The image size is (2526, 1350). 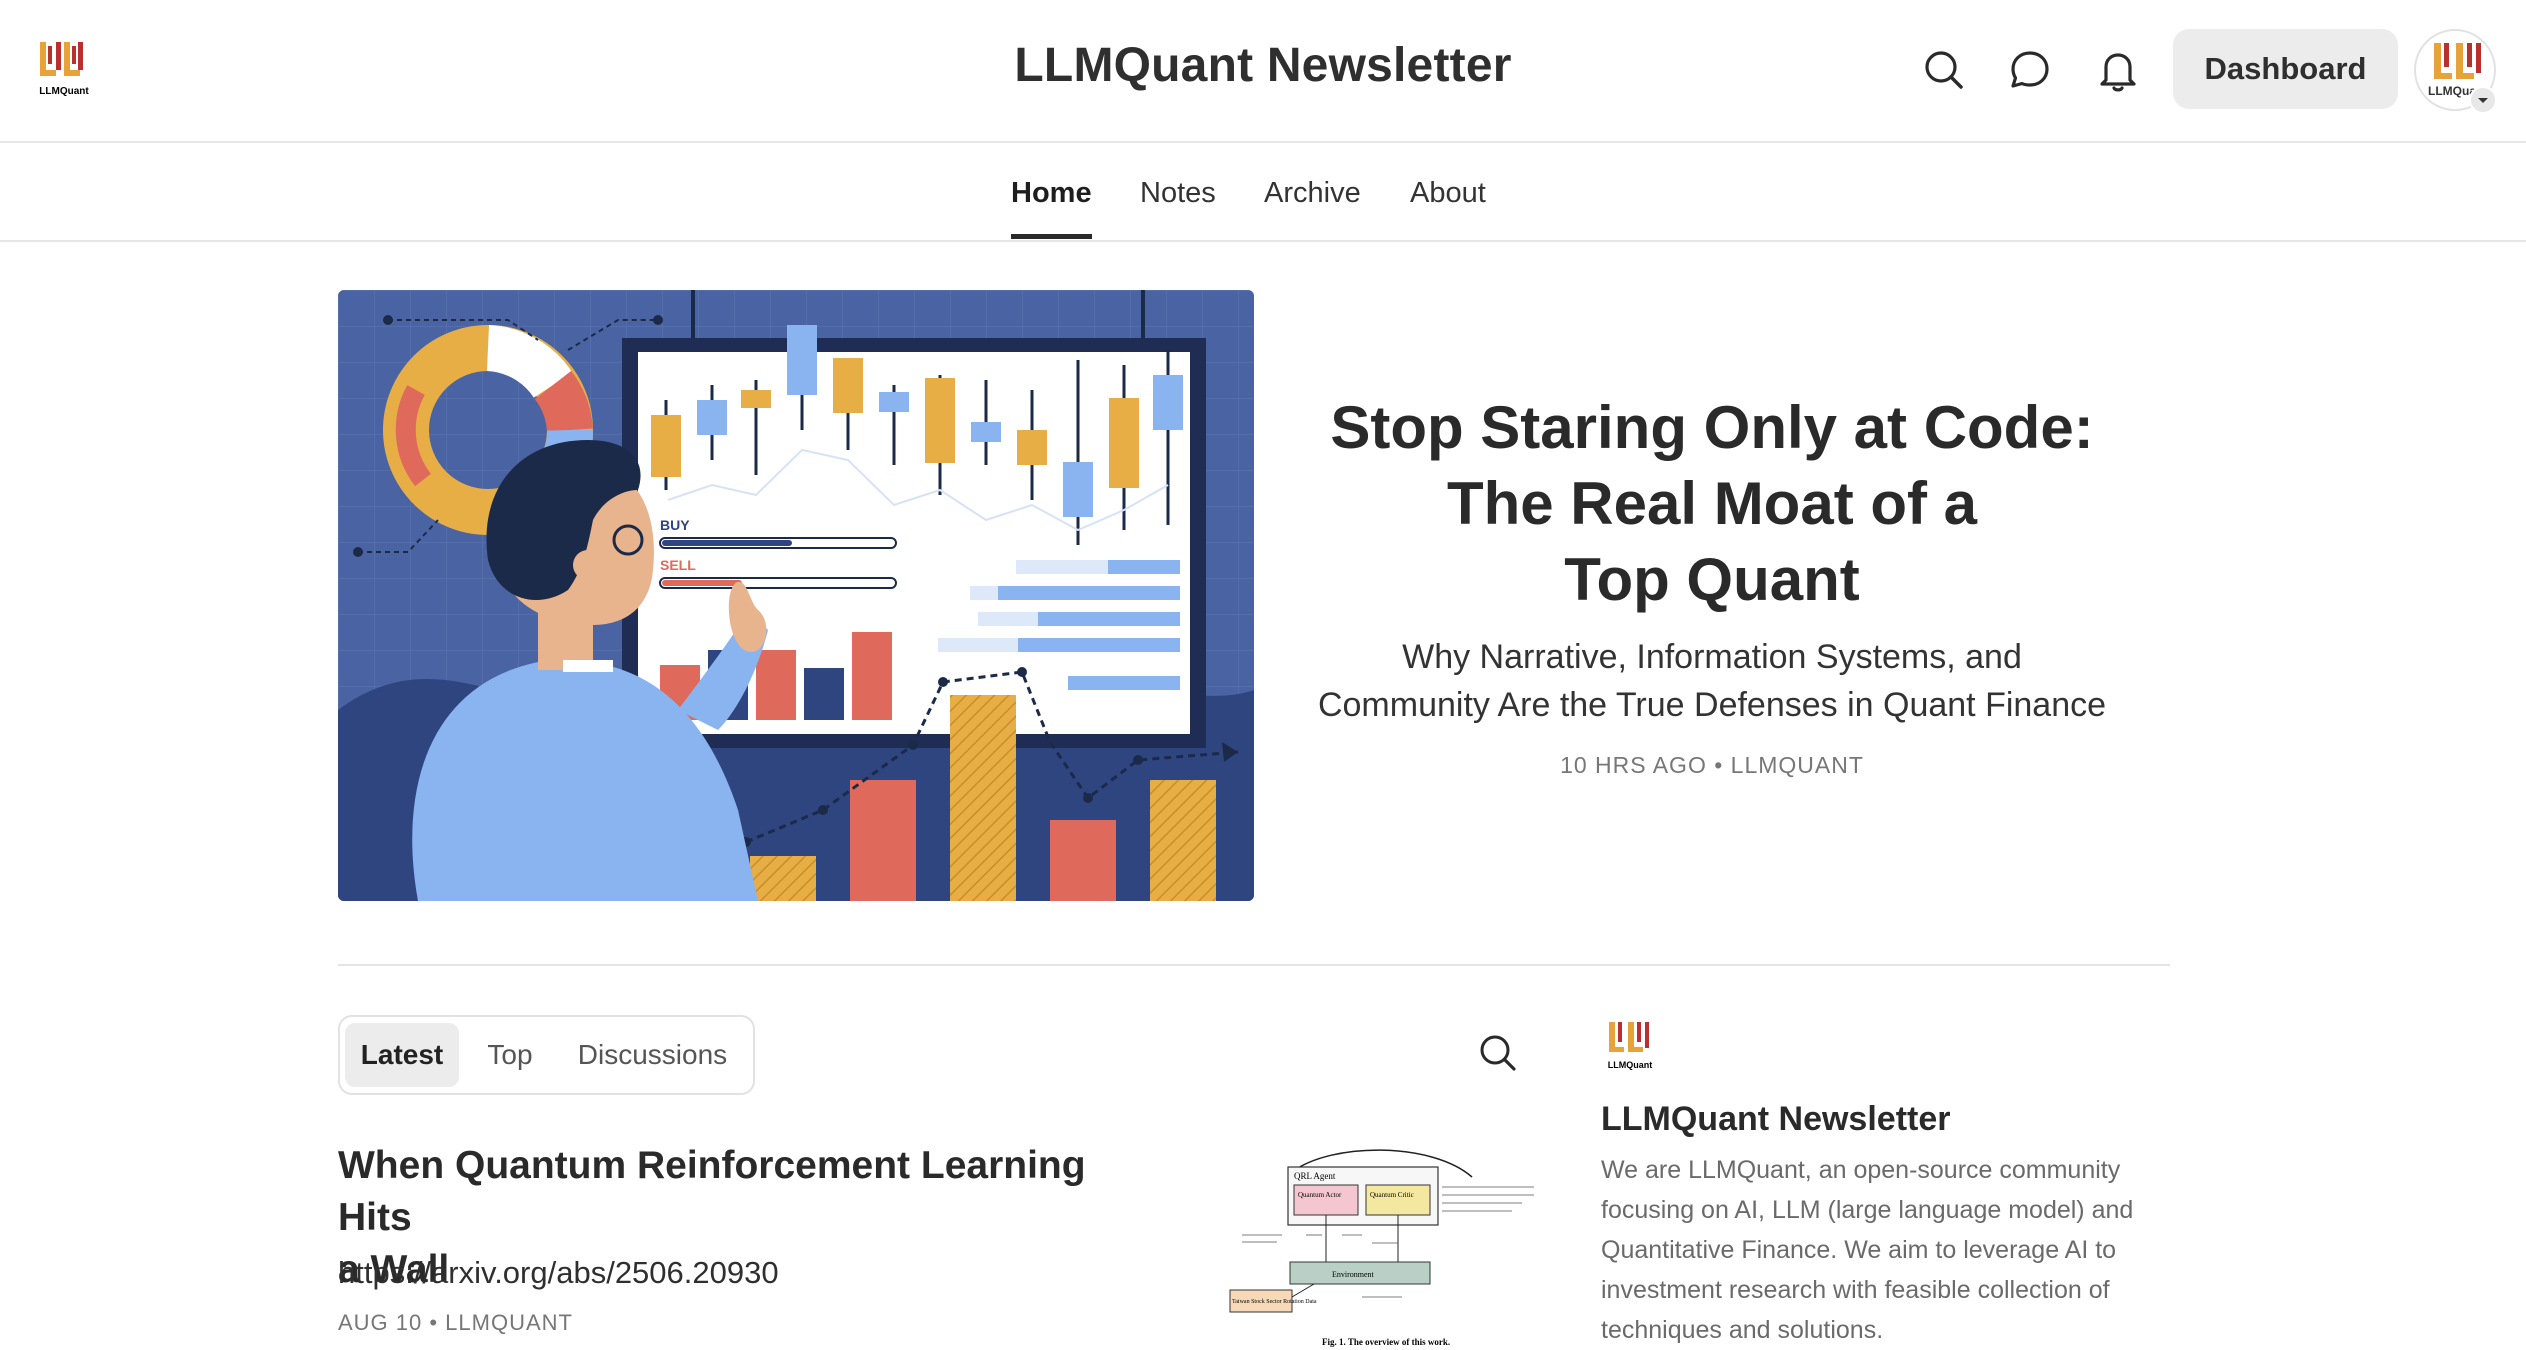 I want to click on nav-home: Home, so click(x=1051, y=193).